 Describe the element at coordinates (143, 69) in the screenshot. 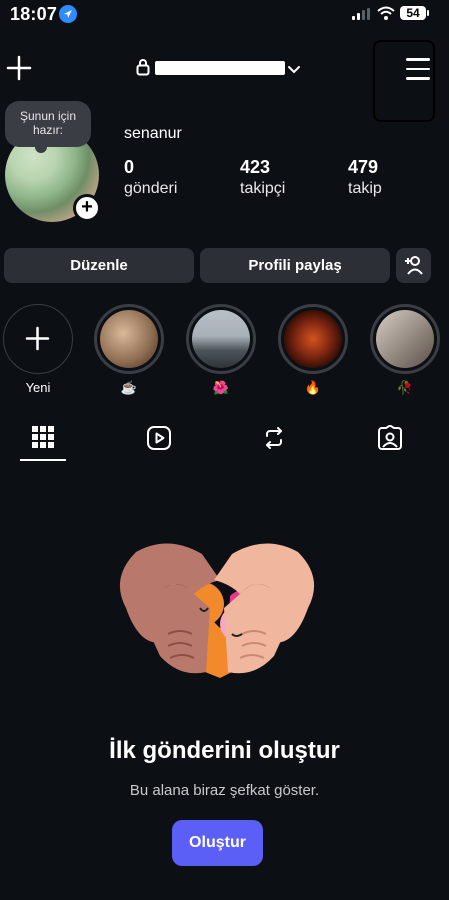

I see `lock-icon` at that location.